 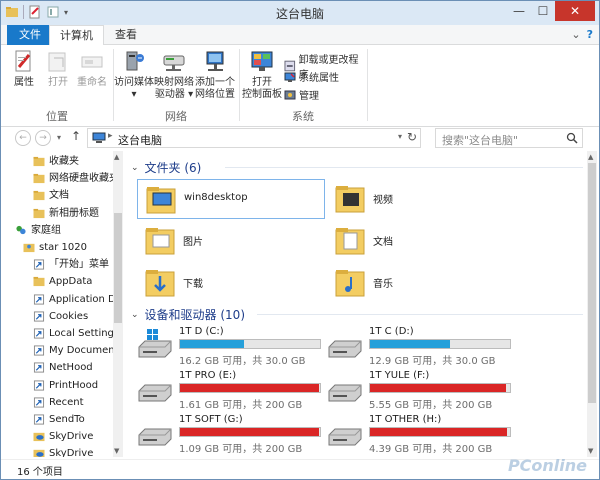 I want to click on hard-drive-icon, so click(x=155, y=393).